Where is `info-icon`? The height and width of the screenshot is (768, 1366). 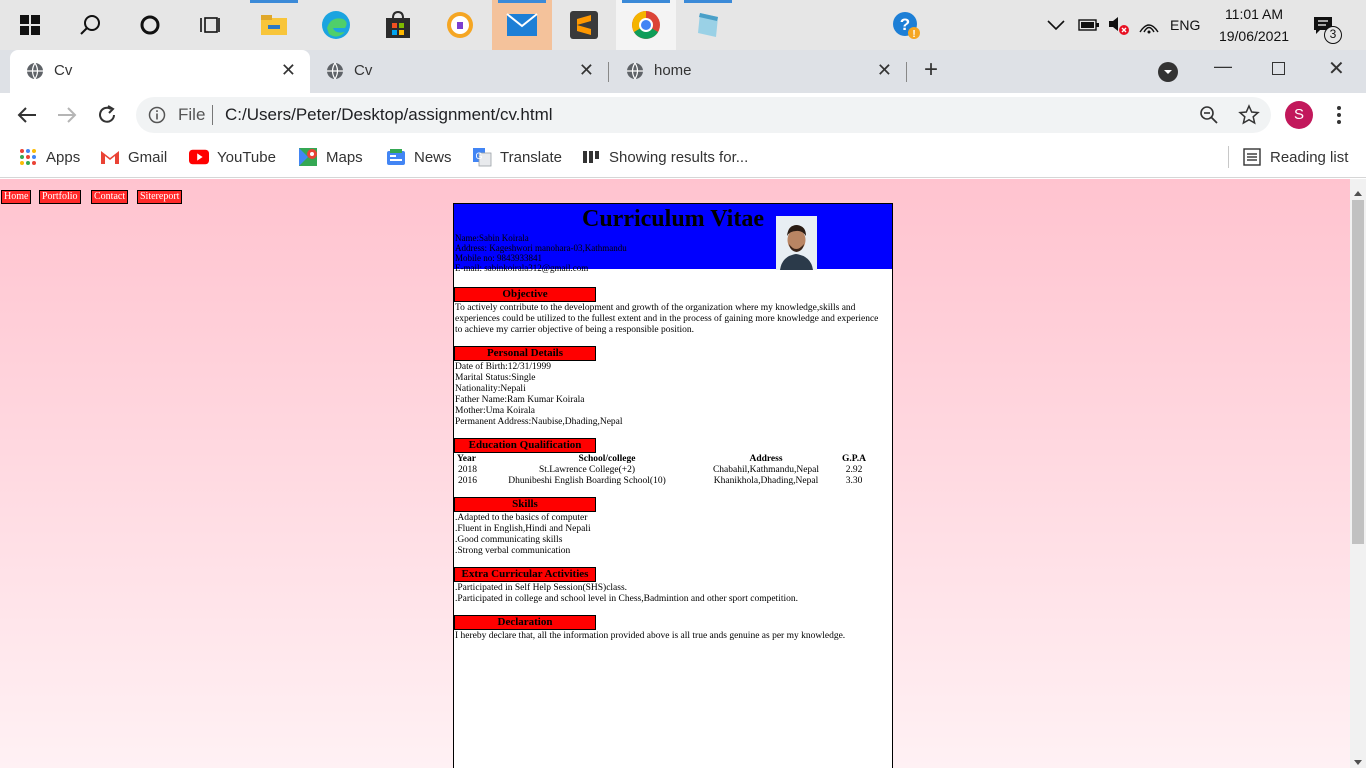 info-icon is located at coordinates (157, 117).